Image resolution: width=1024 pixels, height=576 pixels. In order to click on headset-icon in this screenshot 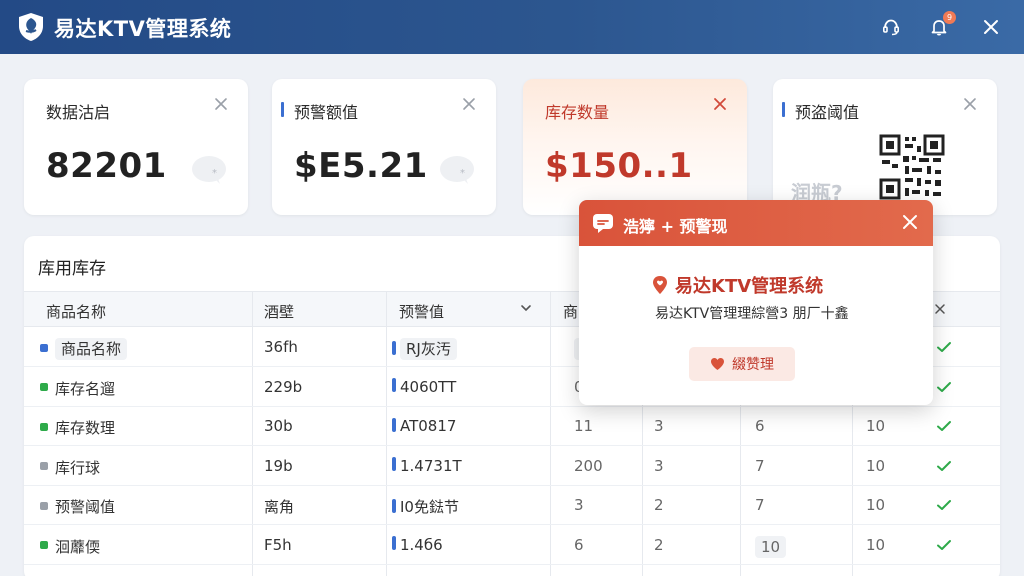, I will do `click(891, 27)`.